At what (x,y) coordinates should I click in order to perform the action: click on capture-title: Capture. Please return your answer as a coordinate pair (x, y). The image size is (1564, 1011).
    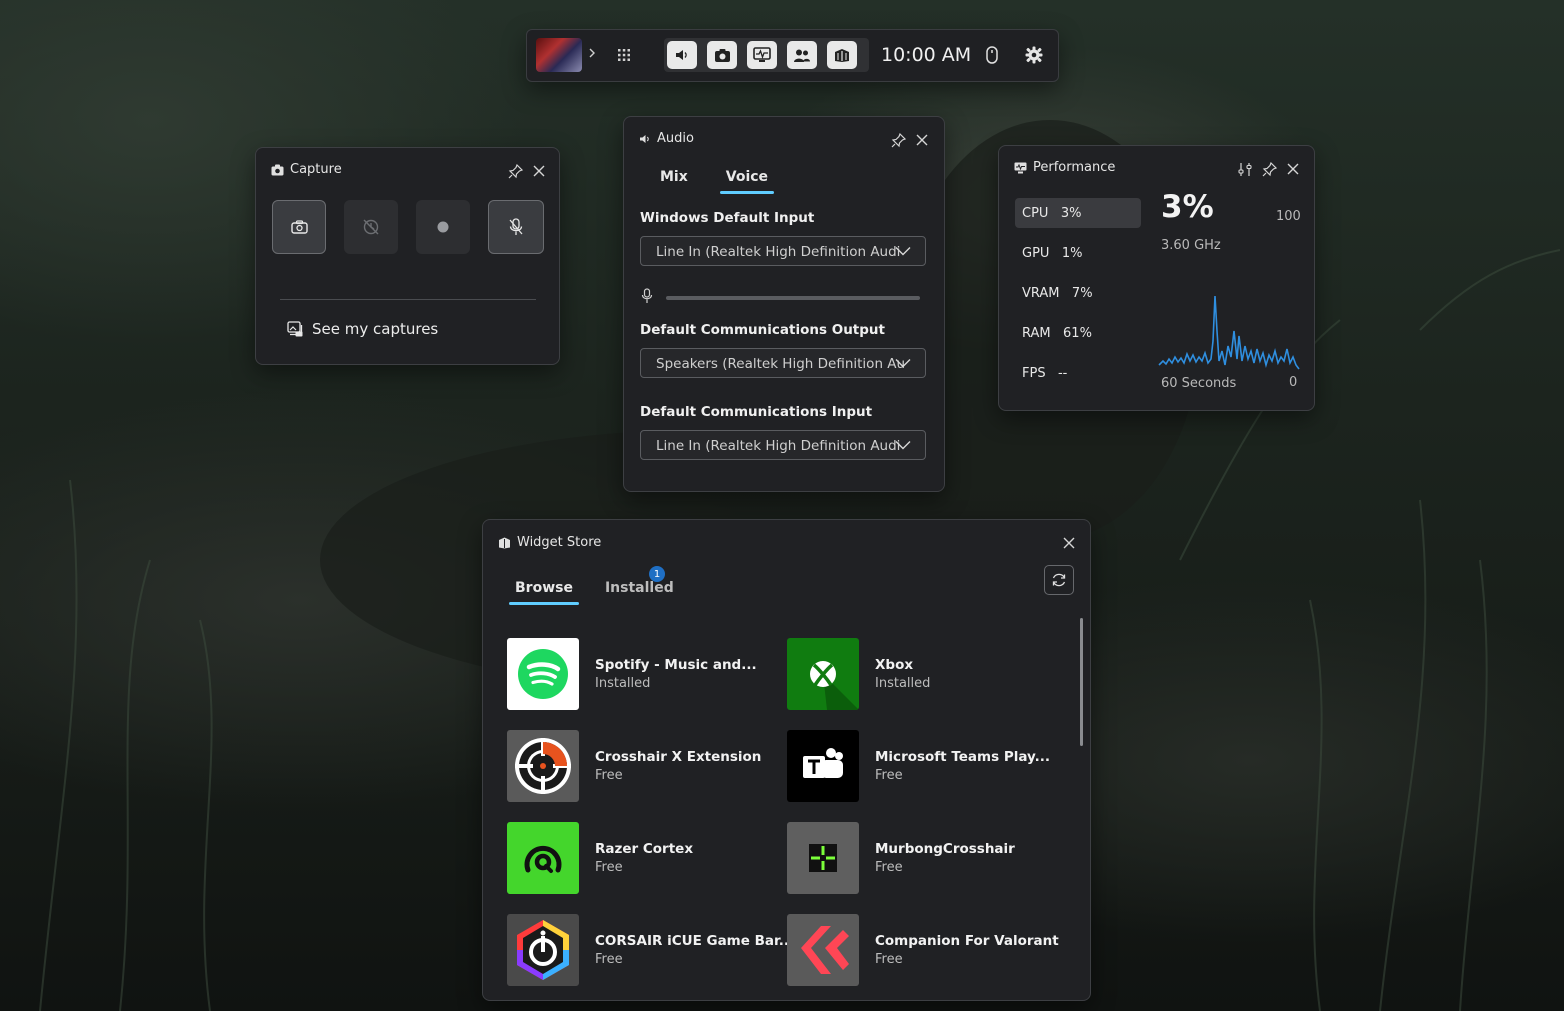
    Looking at the image, I should click on (316, 169).